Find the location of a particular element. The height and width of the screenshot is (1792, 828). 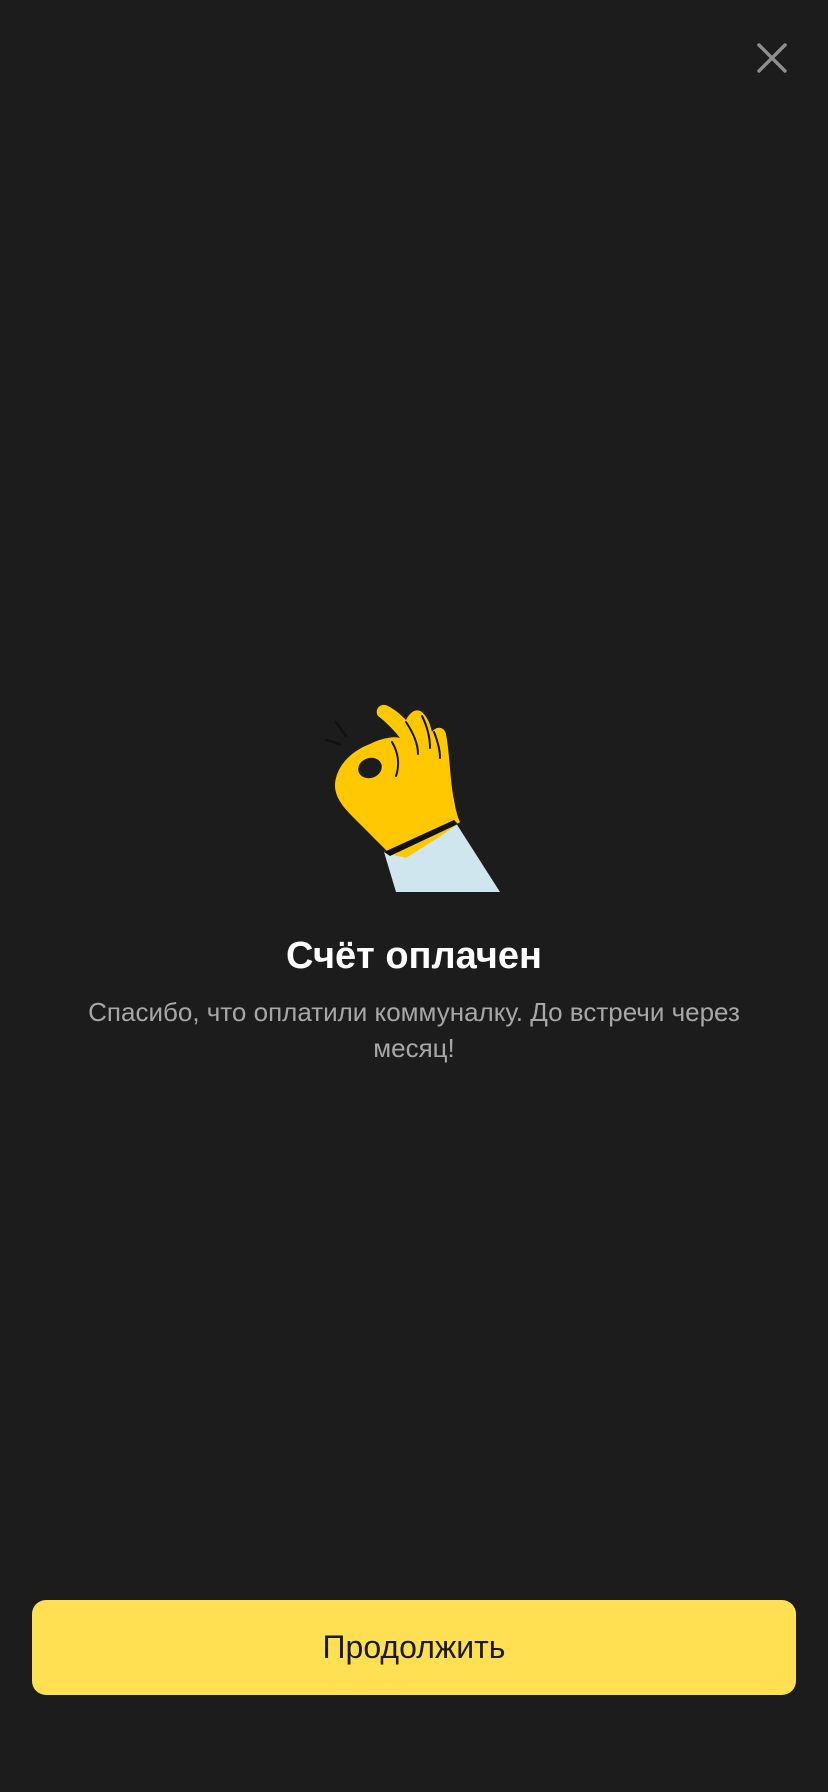

close-button is located at coordinates (772, 58).